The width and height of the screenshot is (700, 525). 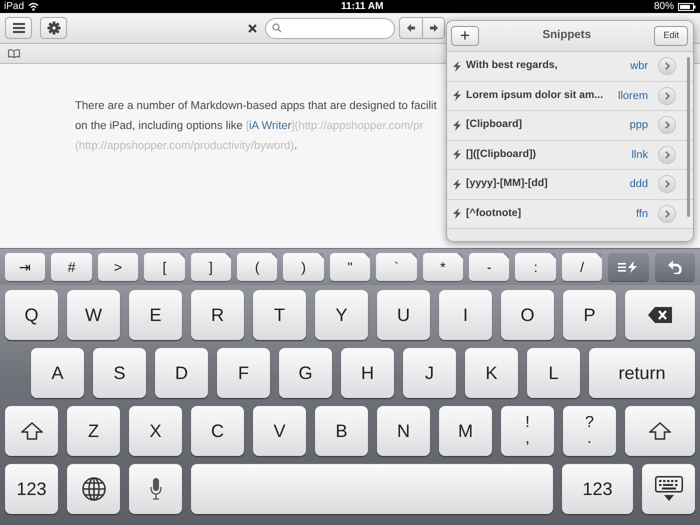 I want to click on key: ⇥, so click(x=25, y=267).